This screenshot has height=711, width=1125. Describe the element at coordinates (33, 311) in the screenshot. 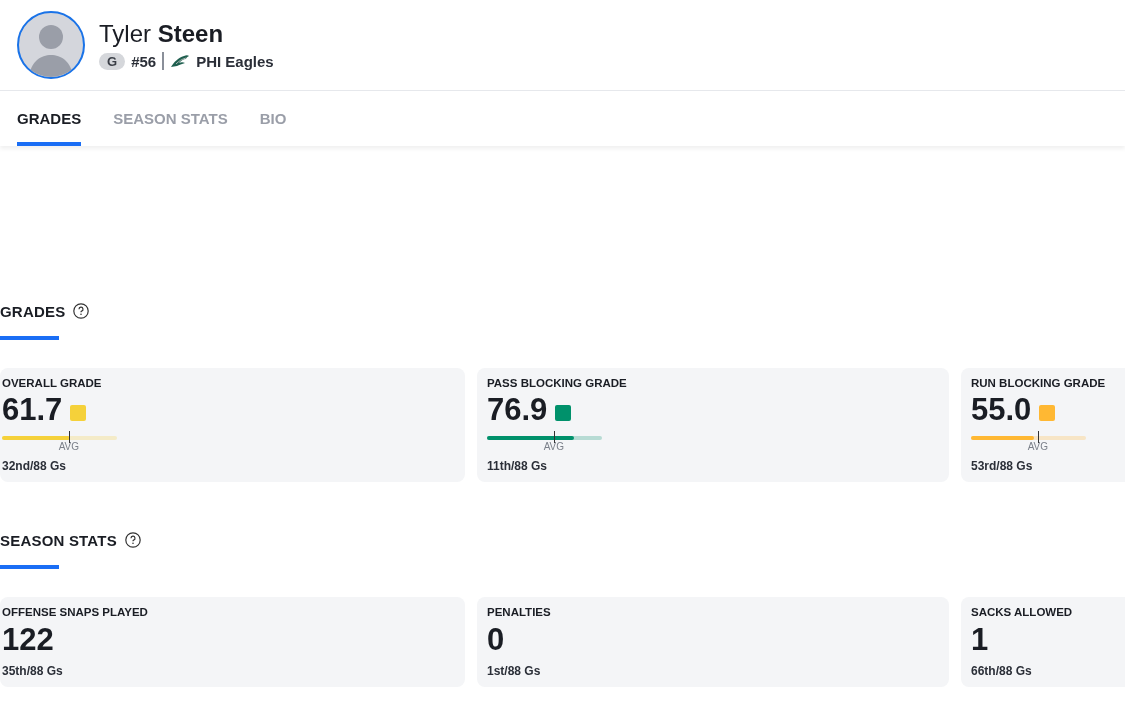

I see `section-title: GRADES` at that location.